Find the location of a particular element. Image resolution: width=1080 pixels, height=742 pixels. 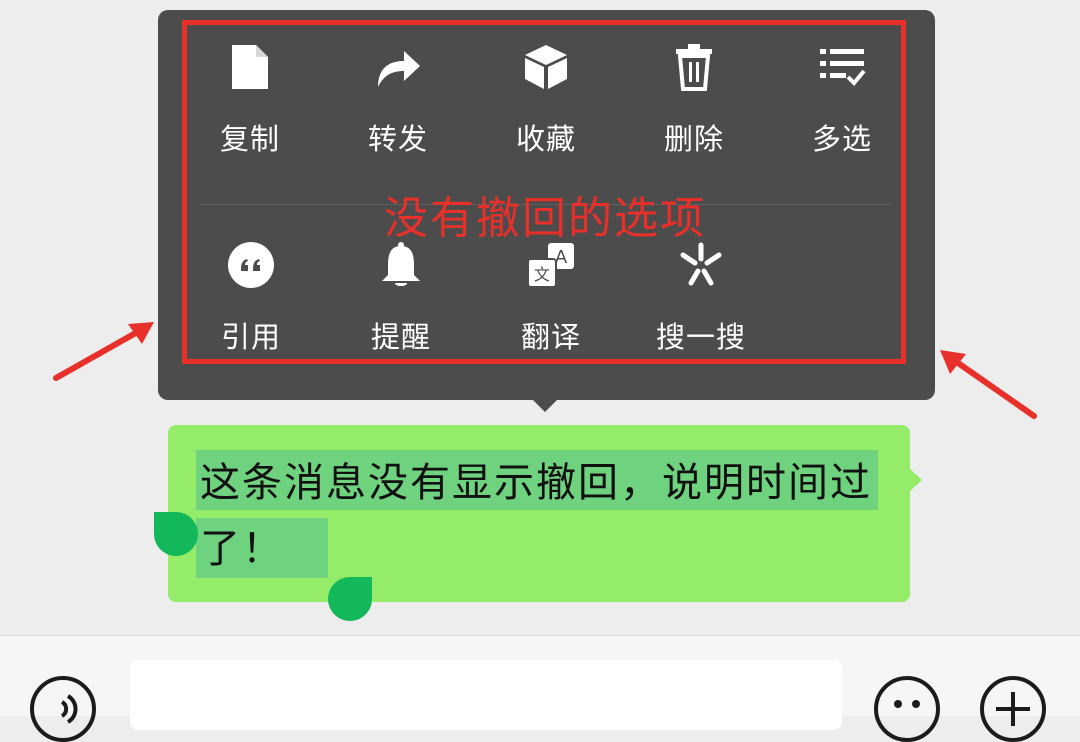

message-input is located at coordinates (486, 695).